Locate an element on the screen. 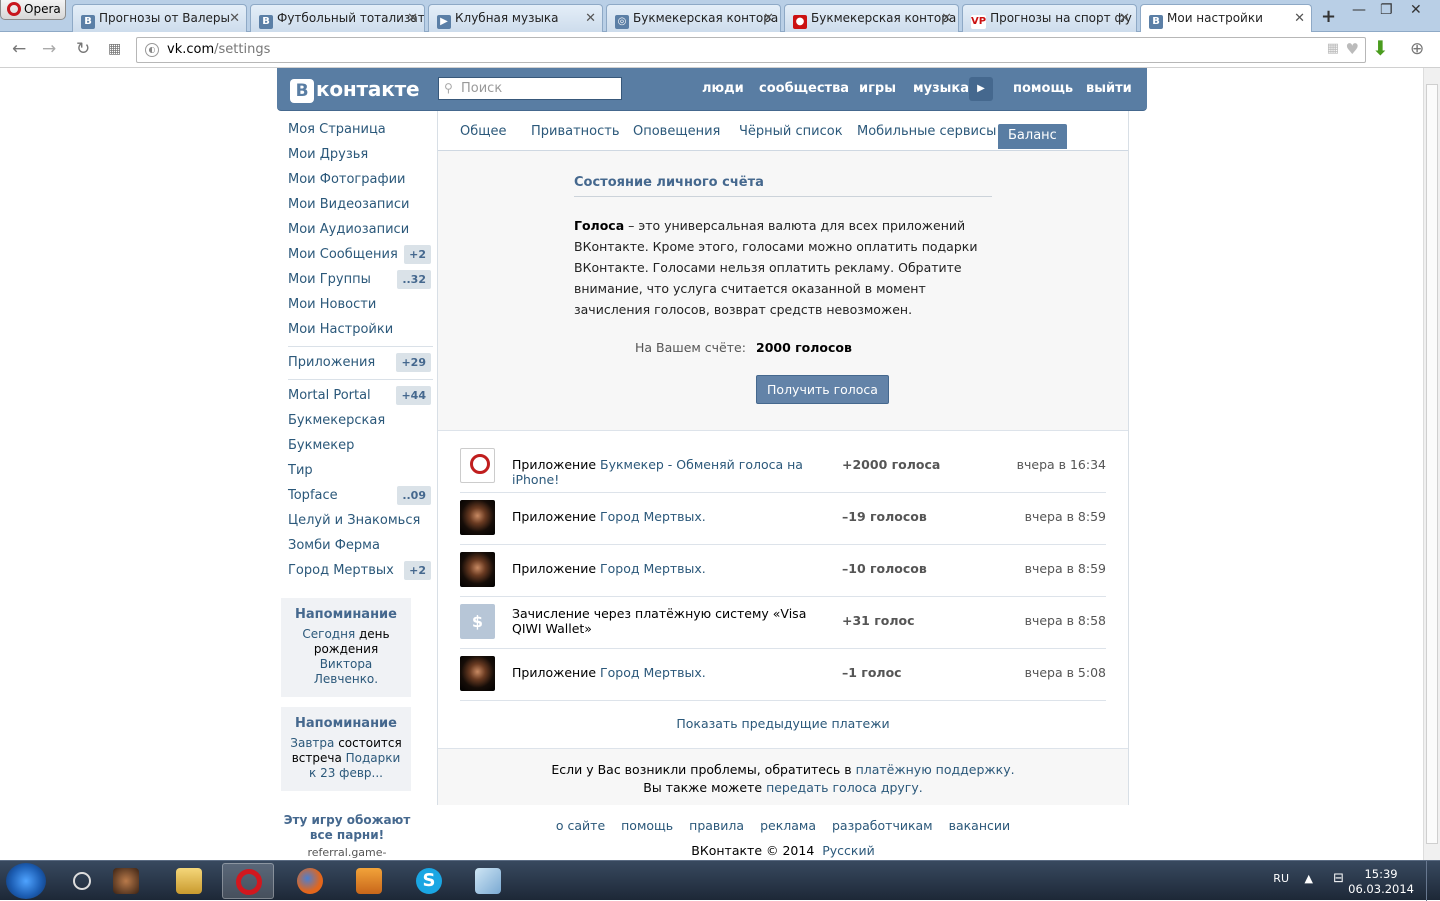  footer-link-about: о сайте is located at coordinates (580, 825).